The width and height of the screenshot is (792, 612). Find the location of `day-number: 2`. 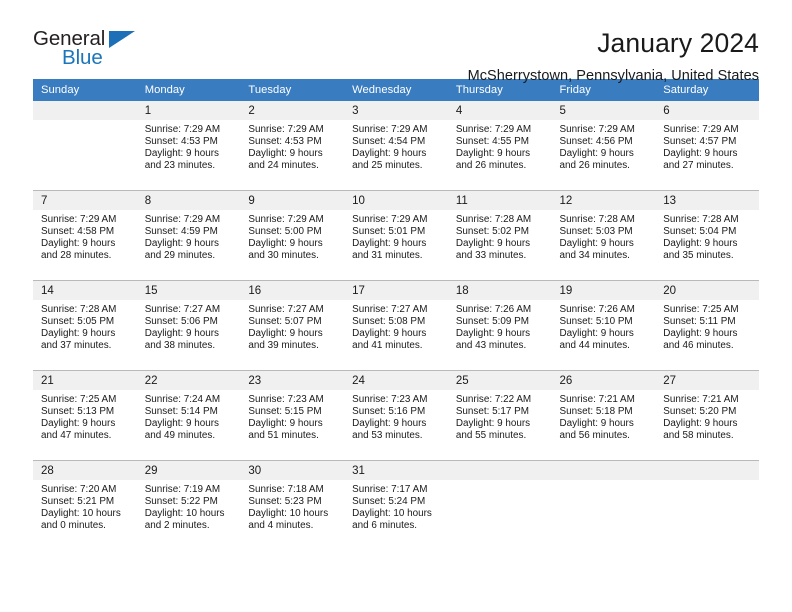

day-number: 2 is located at coordinates (292, 110).